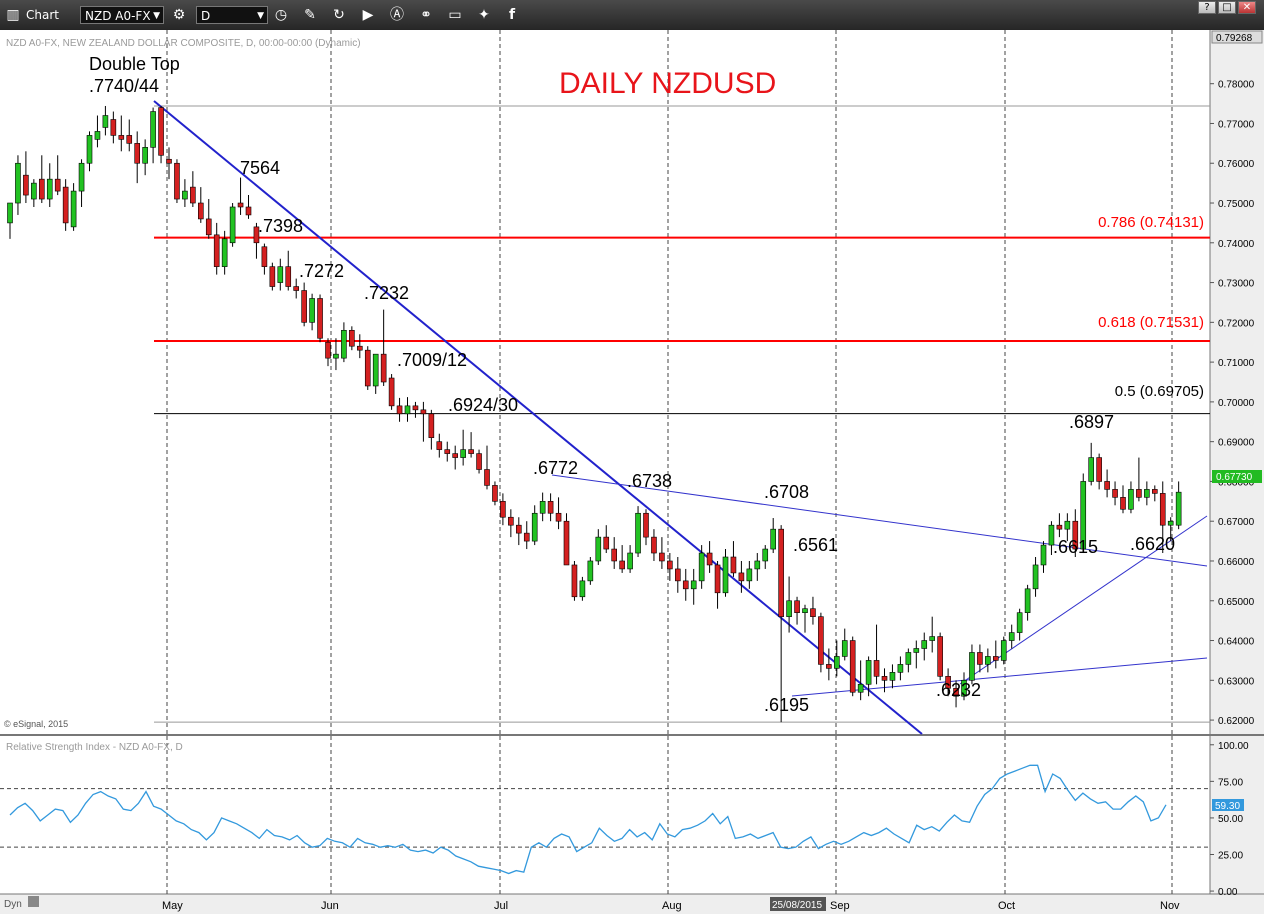  I want to click on rsi-tick-label: 50.00, so click(1230, 819).